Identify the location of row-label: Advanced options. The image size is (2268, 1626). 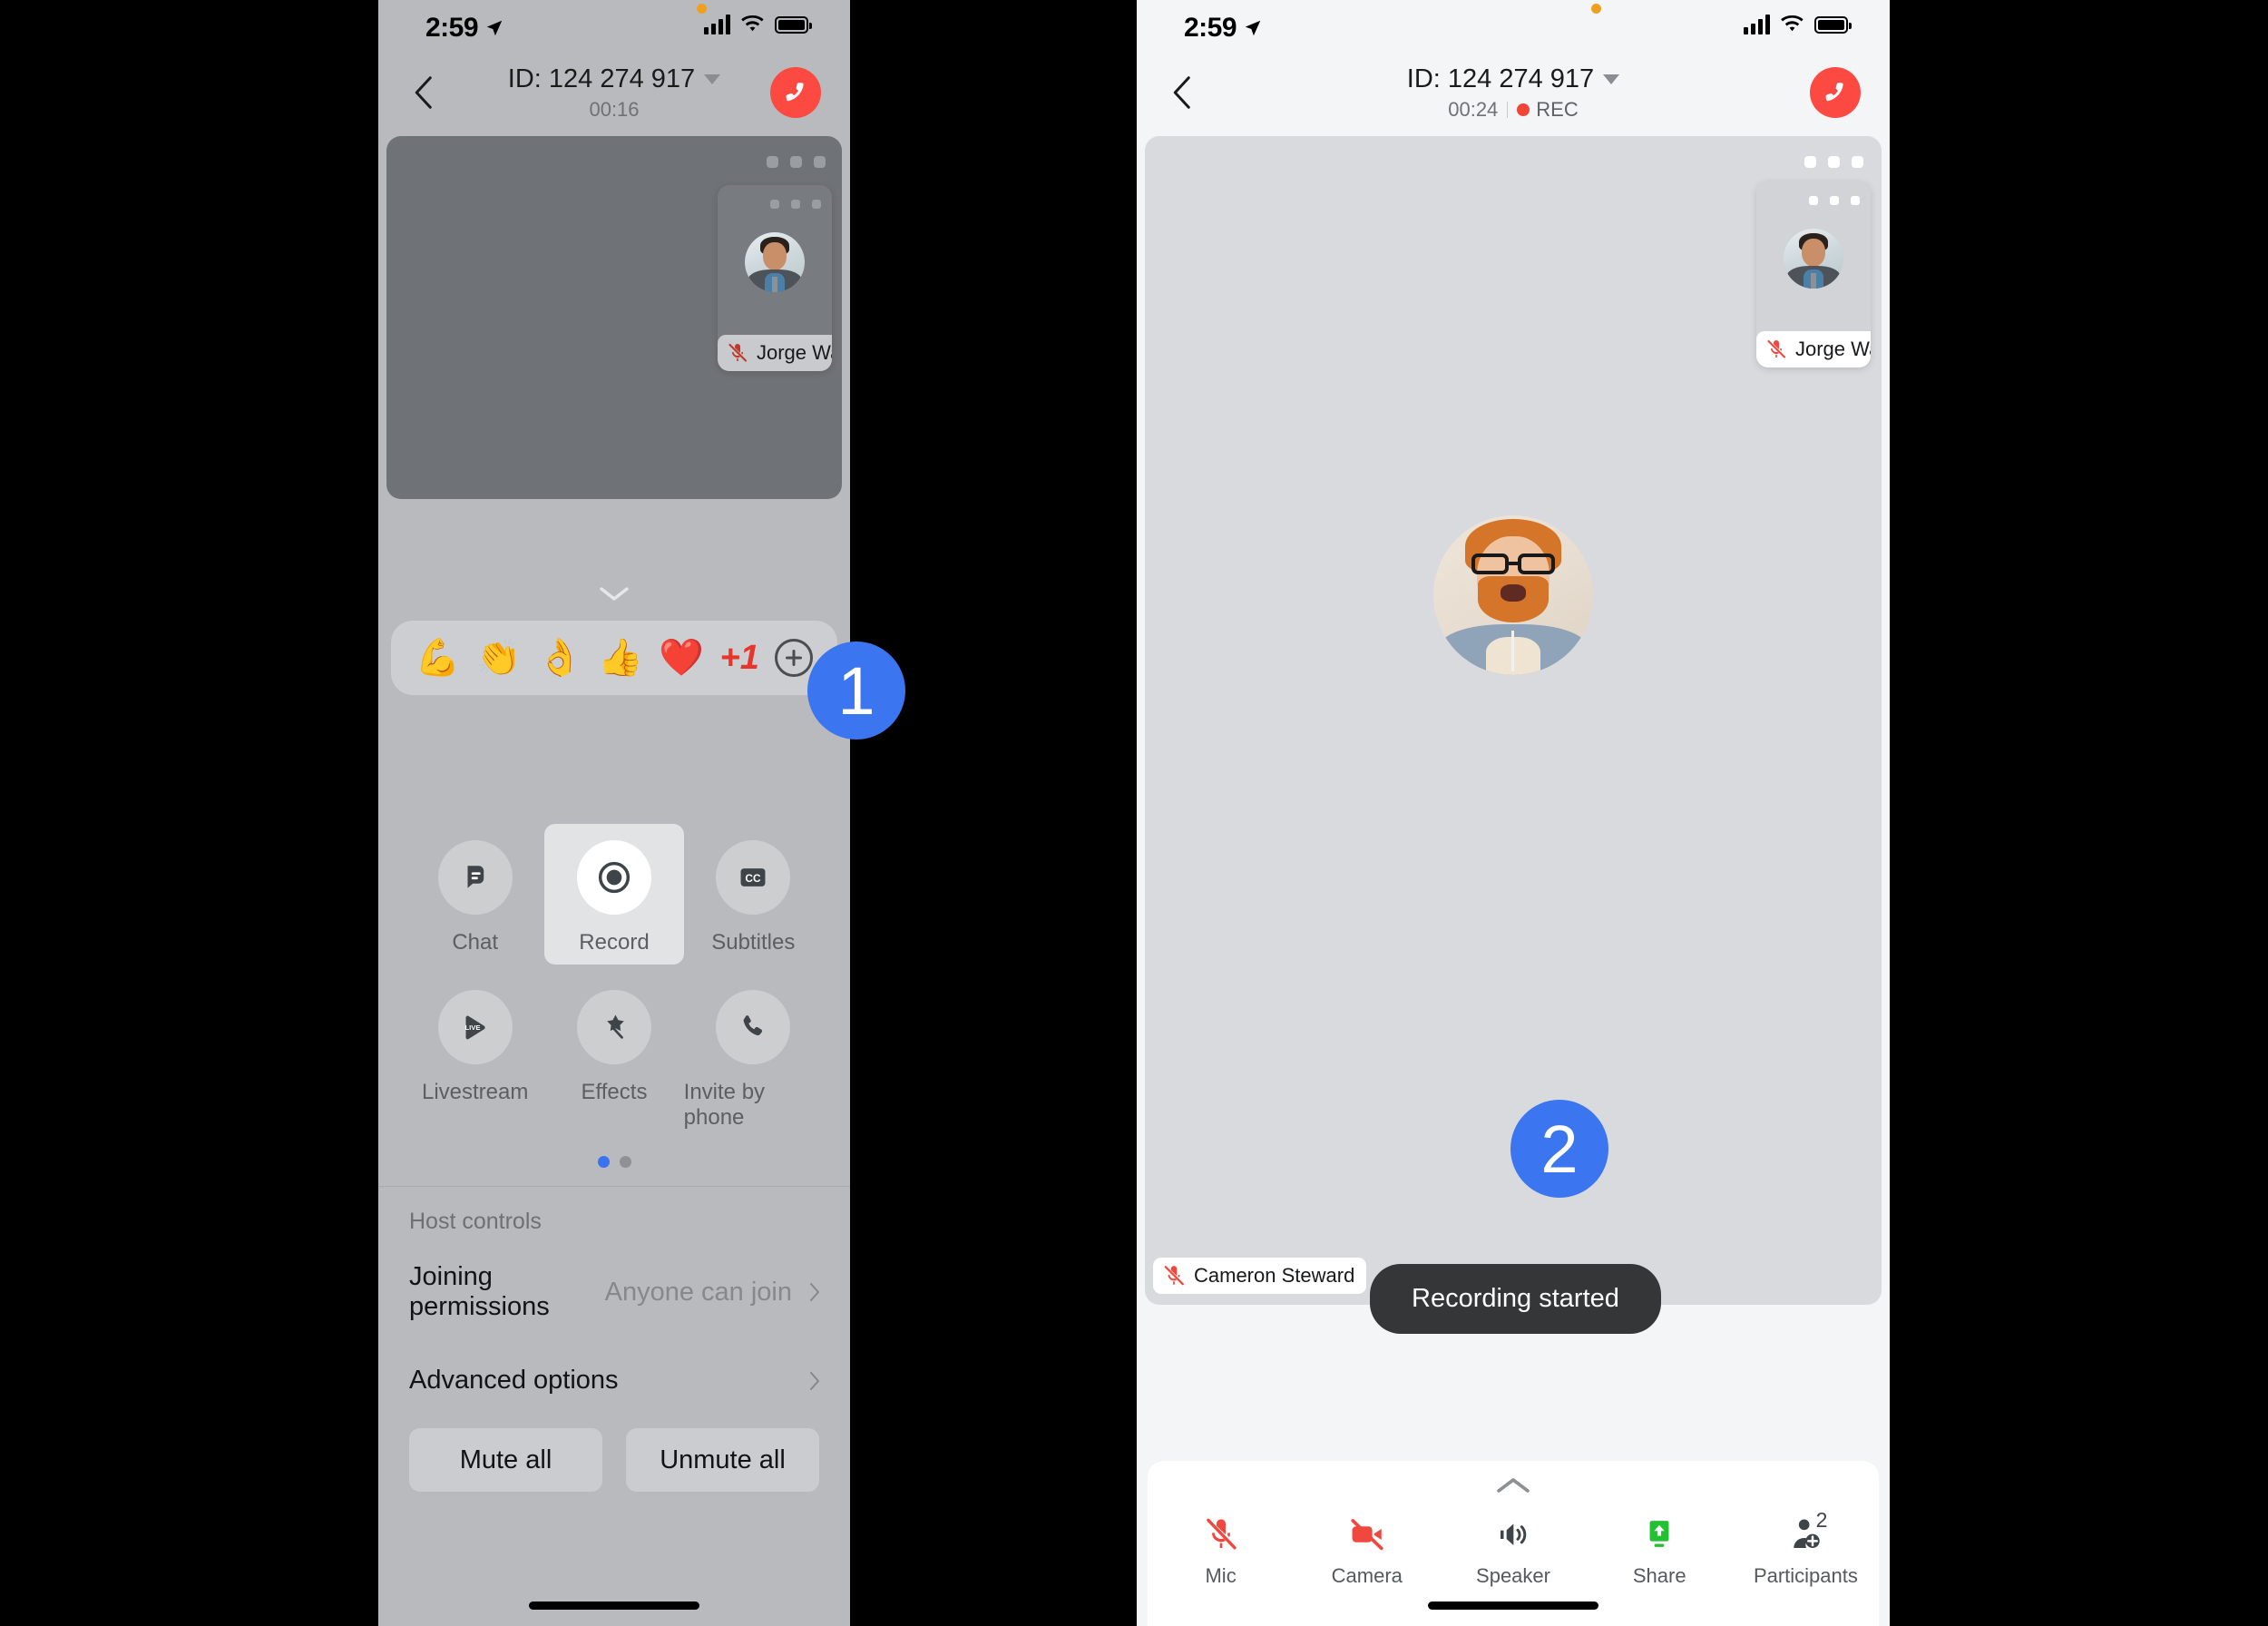
(514, 1380).